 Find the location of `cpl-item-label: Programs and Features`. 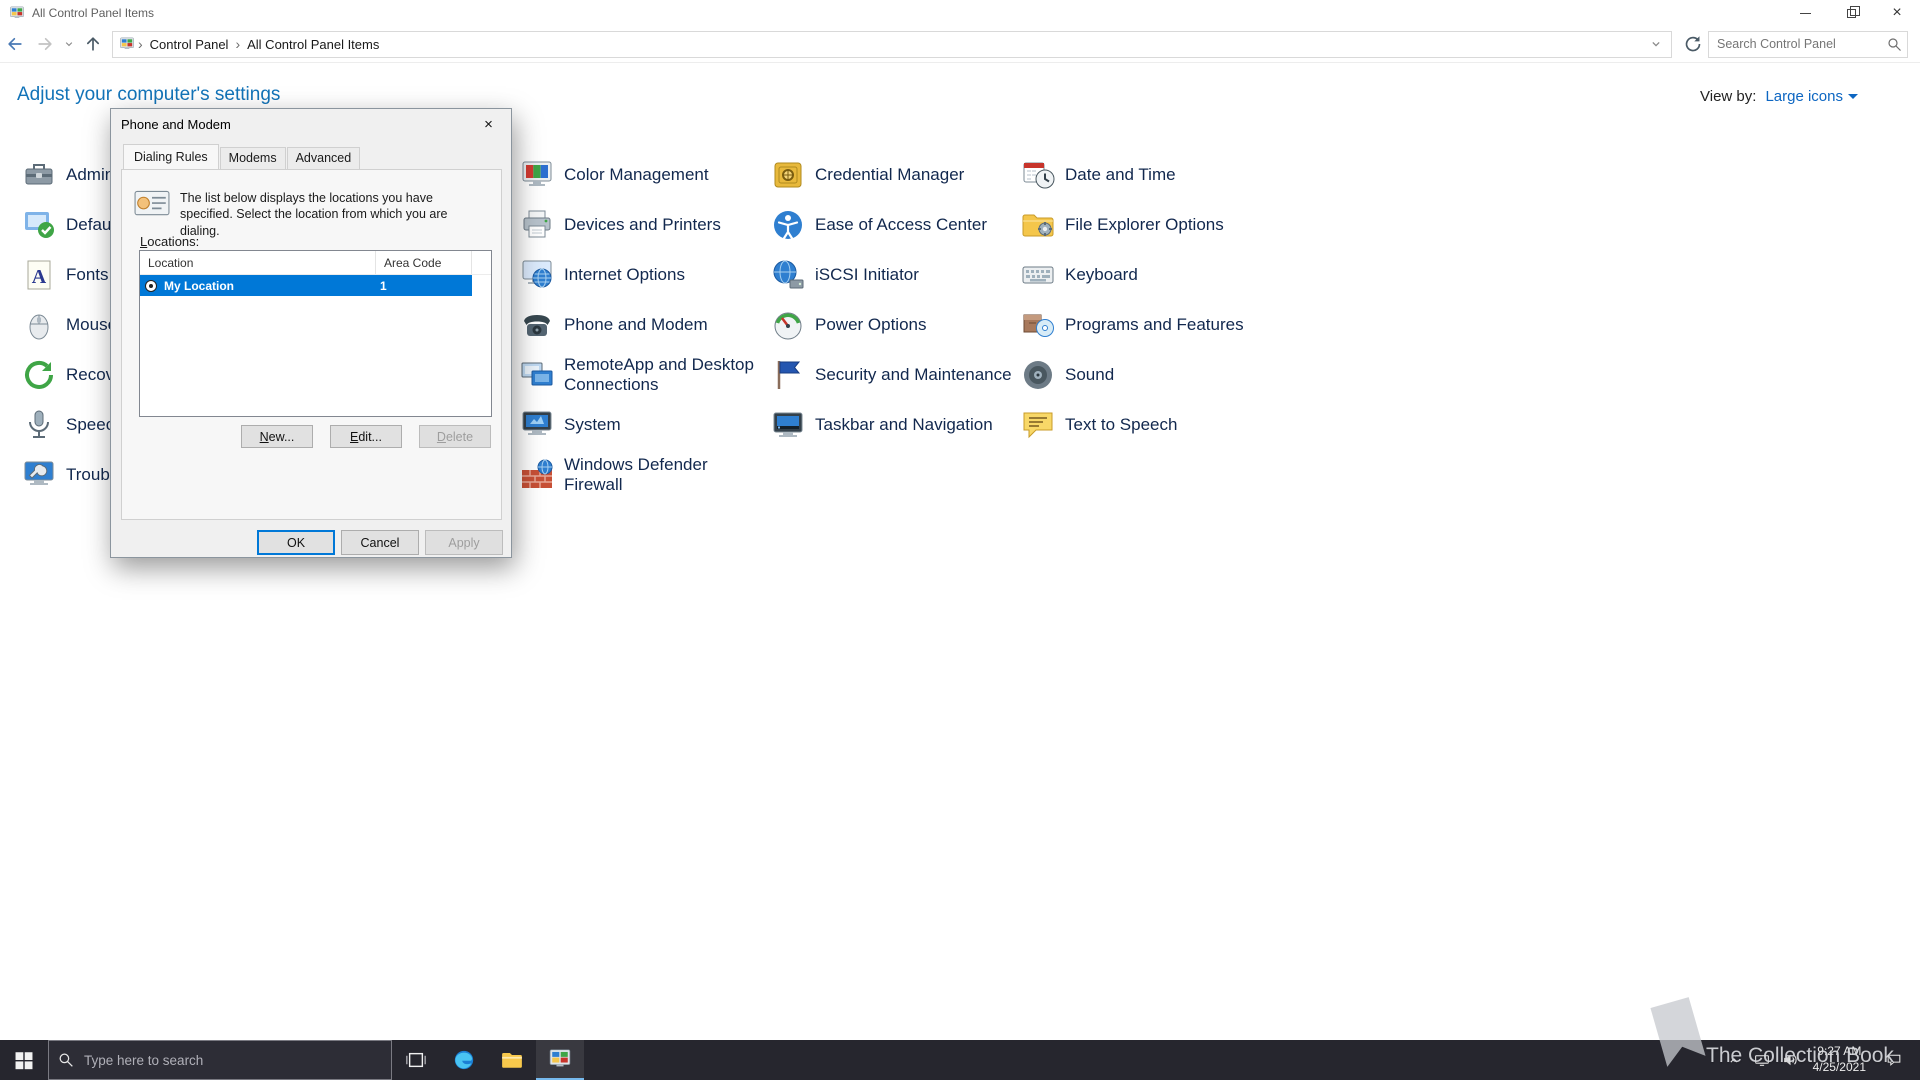

cpl-item-label: Programs and Features is located at coordinates (1154, 325).